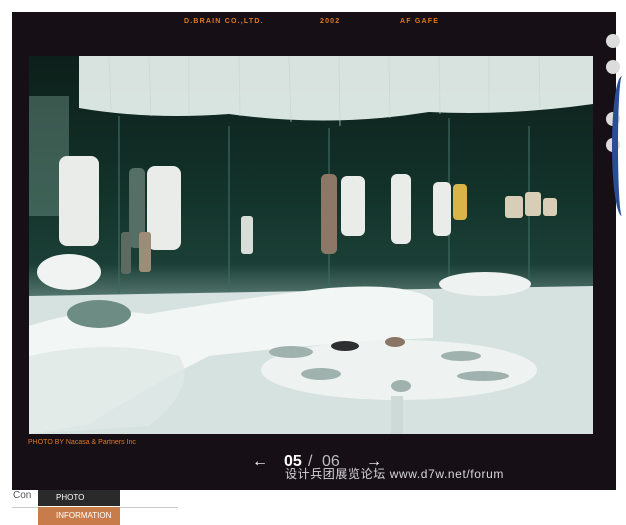  Describe the element at coordinates (22, 495) in the screenshot. I see `partial-text: Con` at that location.